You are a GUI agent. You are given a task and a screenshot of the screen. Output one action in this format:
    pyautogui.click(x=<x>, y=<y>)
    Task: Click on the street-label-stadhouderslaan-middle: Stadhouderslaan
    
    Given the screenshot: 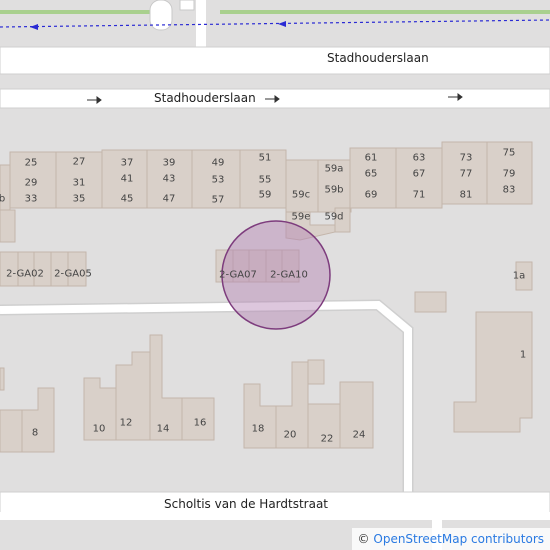 What is the action you would take?
    pyautogui.click(x=205, y=98)
    